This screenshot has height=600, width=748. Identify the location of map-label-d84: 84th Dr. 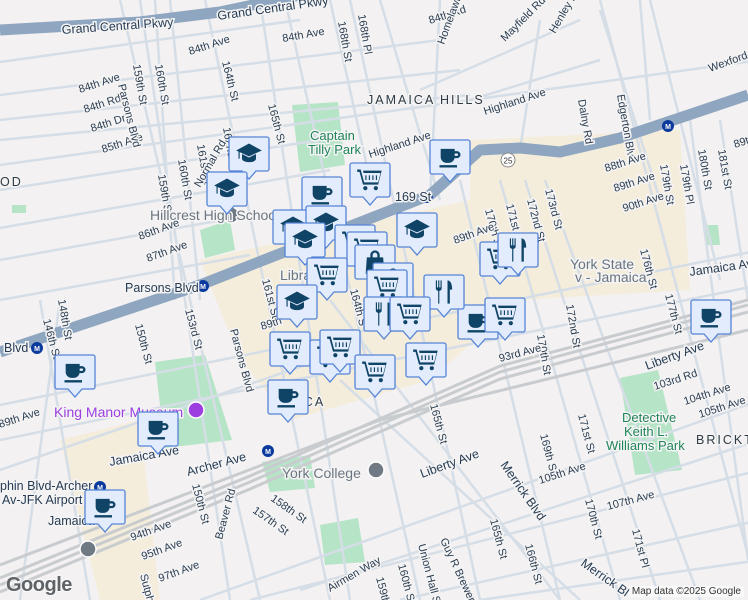
(108, 123).